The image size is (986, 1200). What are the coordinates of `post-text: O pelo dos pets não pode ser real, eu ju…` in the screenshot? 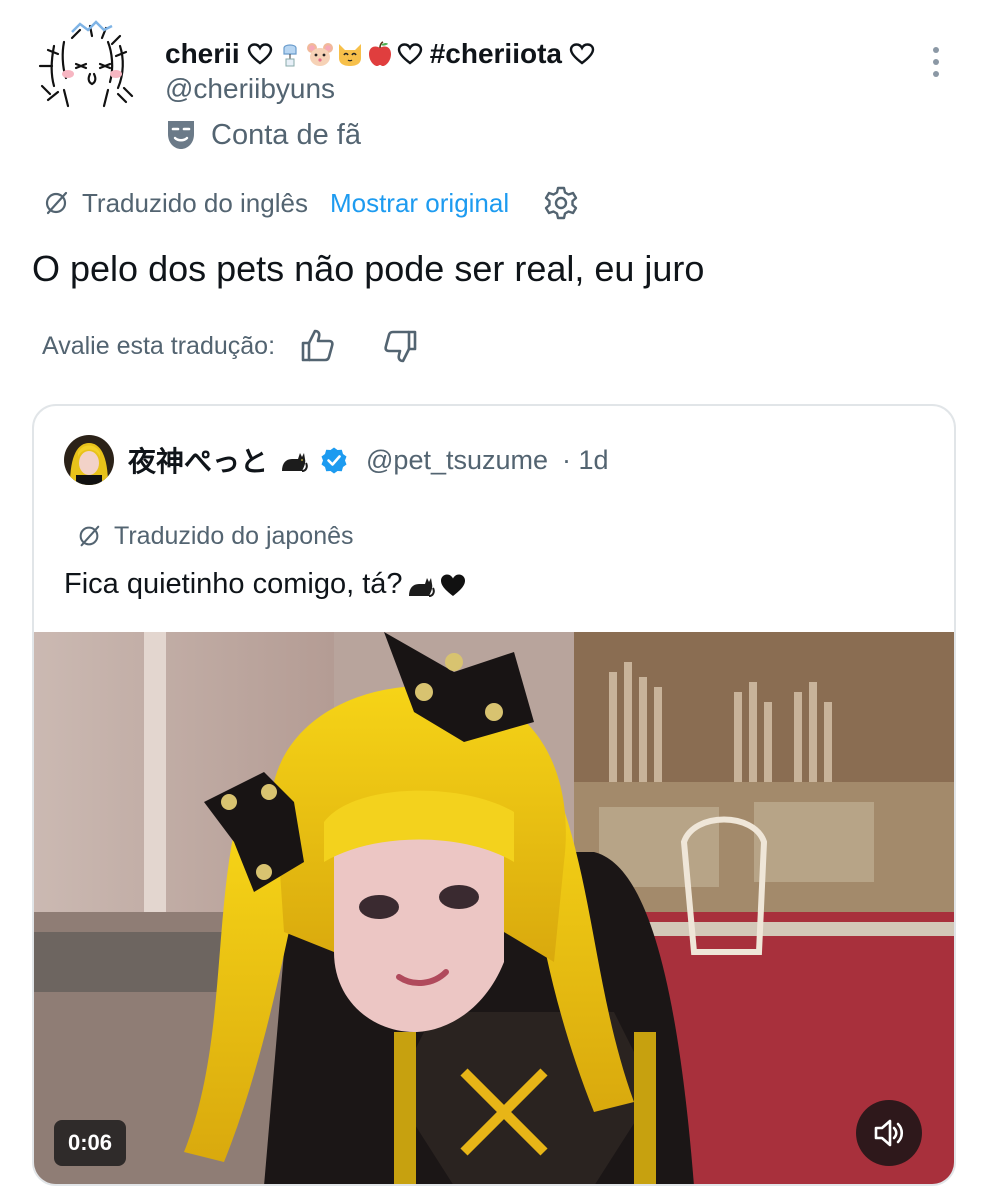 It's located at (368, 268).